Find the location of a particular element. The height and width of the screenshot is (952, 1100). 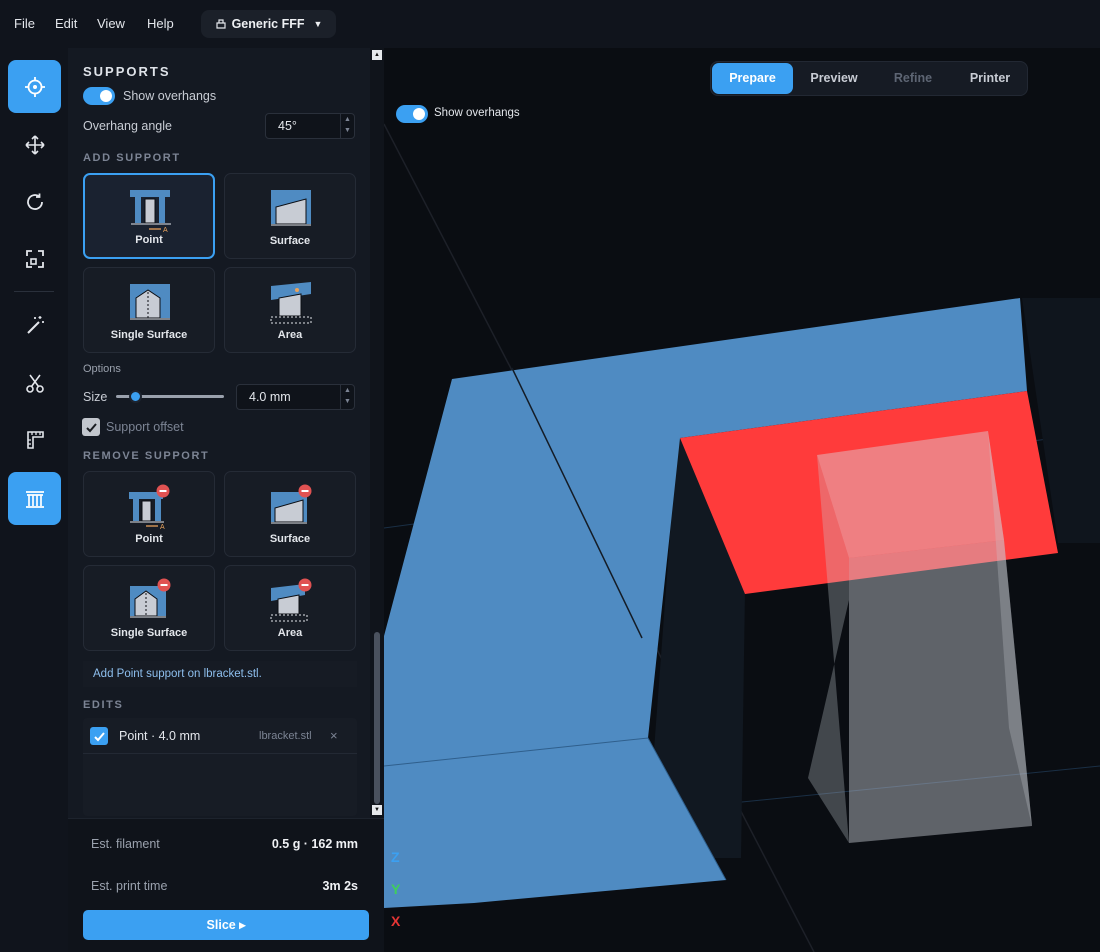

tool-rail is located at coordinates (34, 500).